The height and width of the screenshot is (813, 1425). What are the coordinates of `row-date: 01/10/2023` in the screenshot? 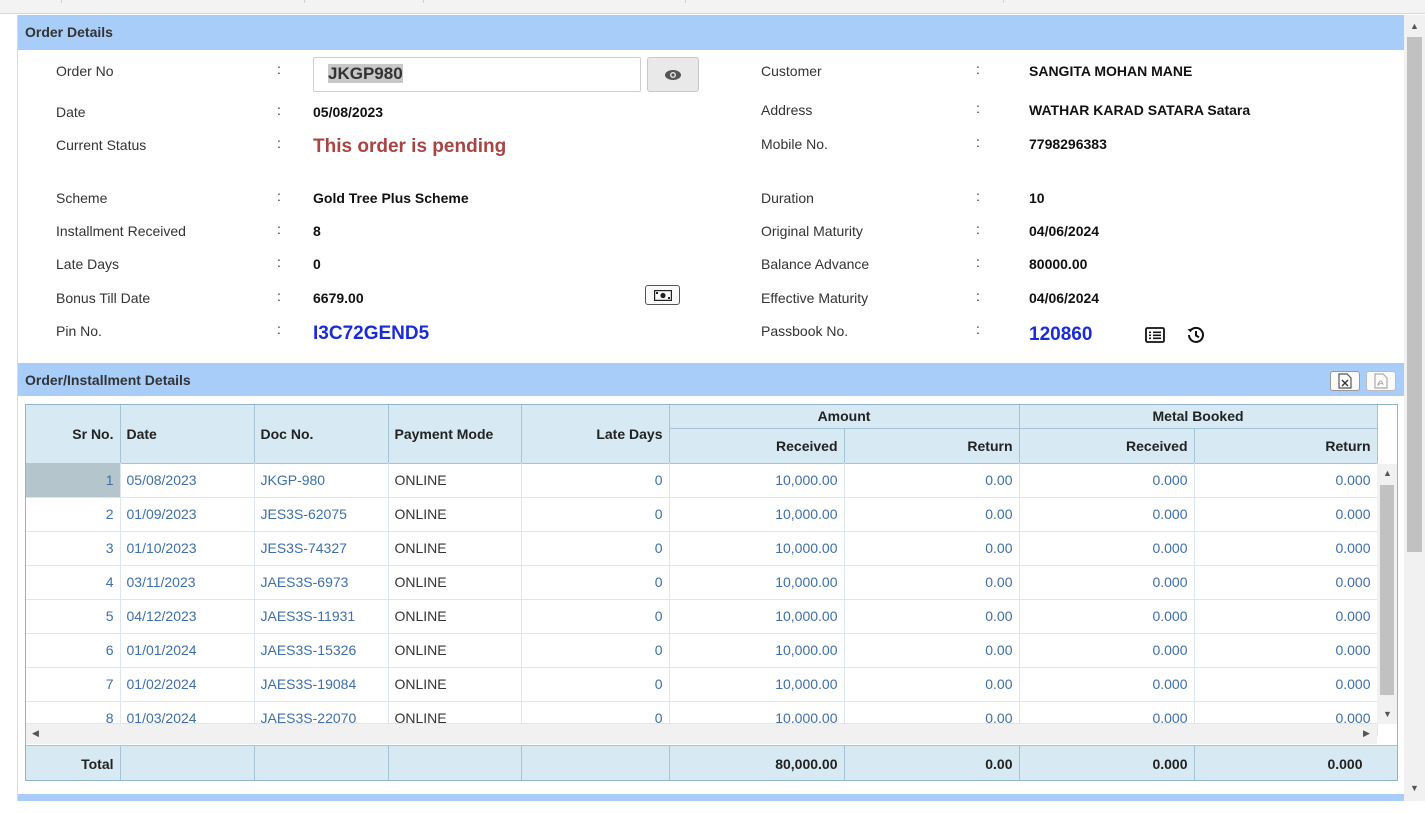 It's located at (187, 548).